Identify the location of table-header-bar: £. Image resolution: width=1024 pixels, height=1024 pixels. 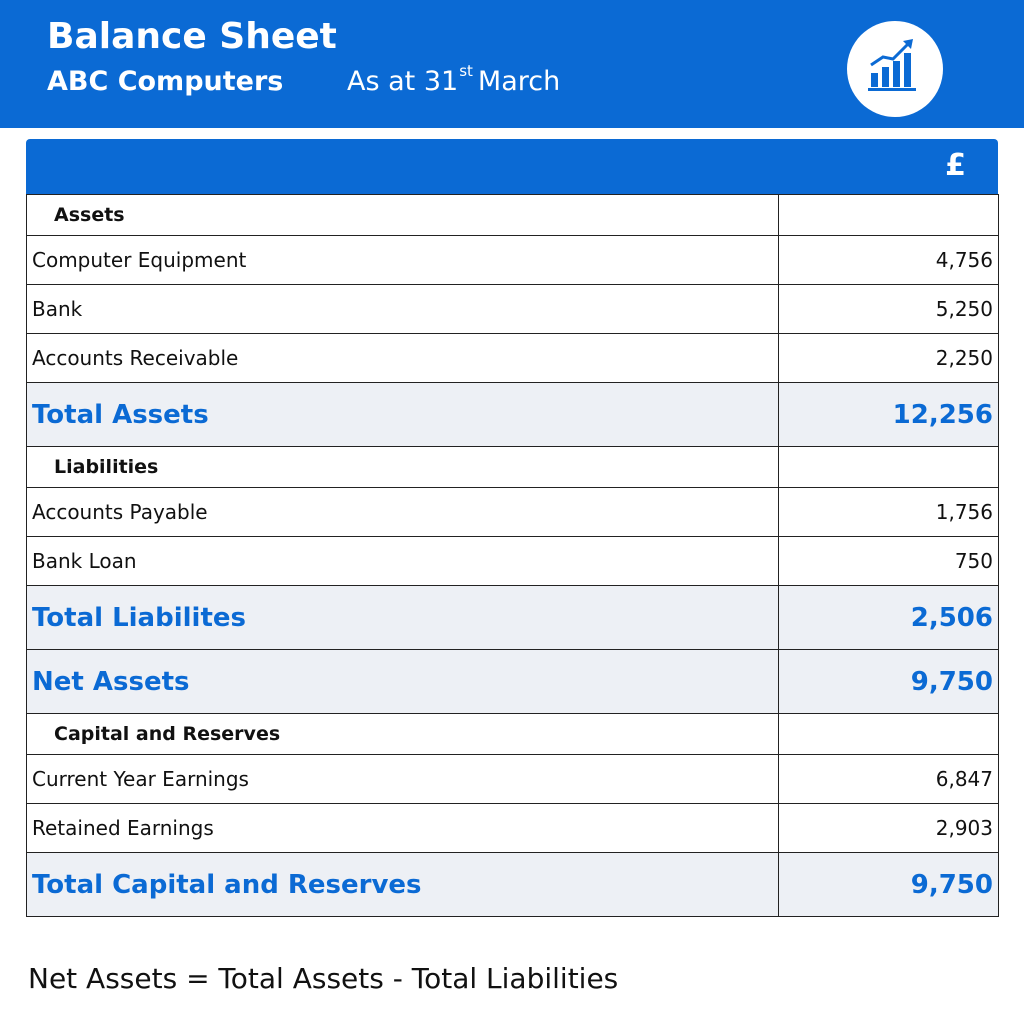
(512, 166).